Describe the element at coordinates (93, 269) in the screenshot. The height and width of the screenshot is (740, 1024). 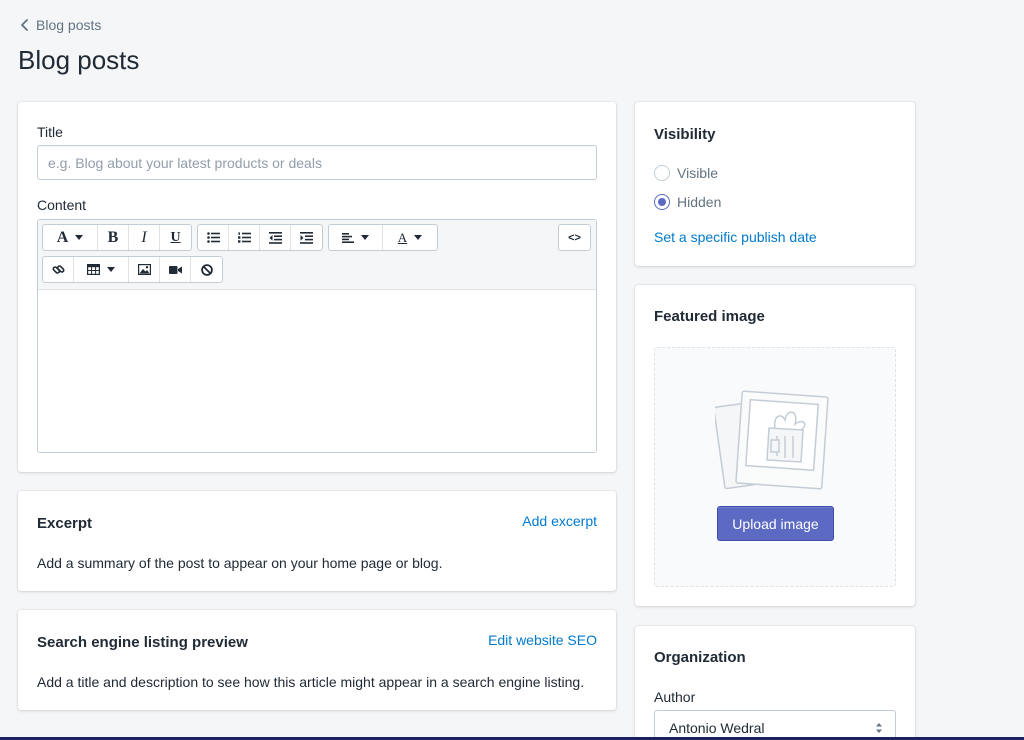
I see `table-icon` at that location.